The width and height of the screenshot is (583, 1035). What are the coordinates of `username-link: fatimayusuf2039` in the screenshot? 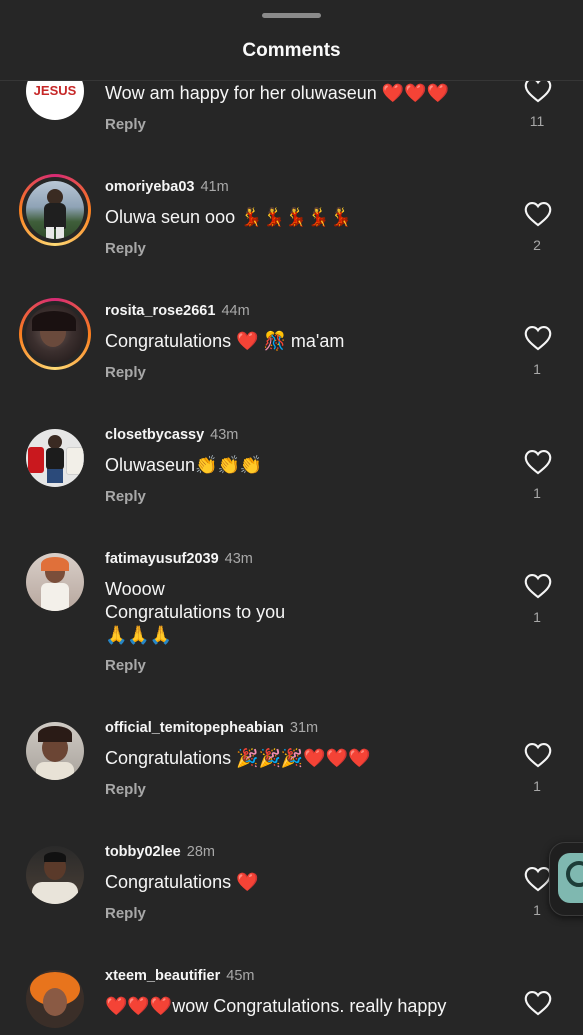 It's located at (162, 559).